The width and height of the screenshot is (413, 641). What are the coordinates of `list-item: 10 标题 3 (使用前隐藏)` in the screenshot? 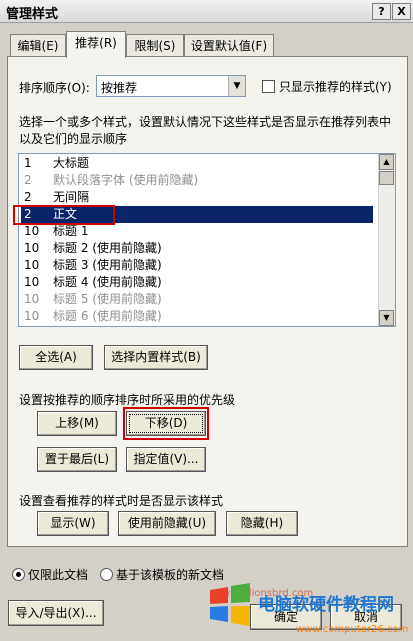 It's located at (197, 265).